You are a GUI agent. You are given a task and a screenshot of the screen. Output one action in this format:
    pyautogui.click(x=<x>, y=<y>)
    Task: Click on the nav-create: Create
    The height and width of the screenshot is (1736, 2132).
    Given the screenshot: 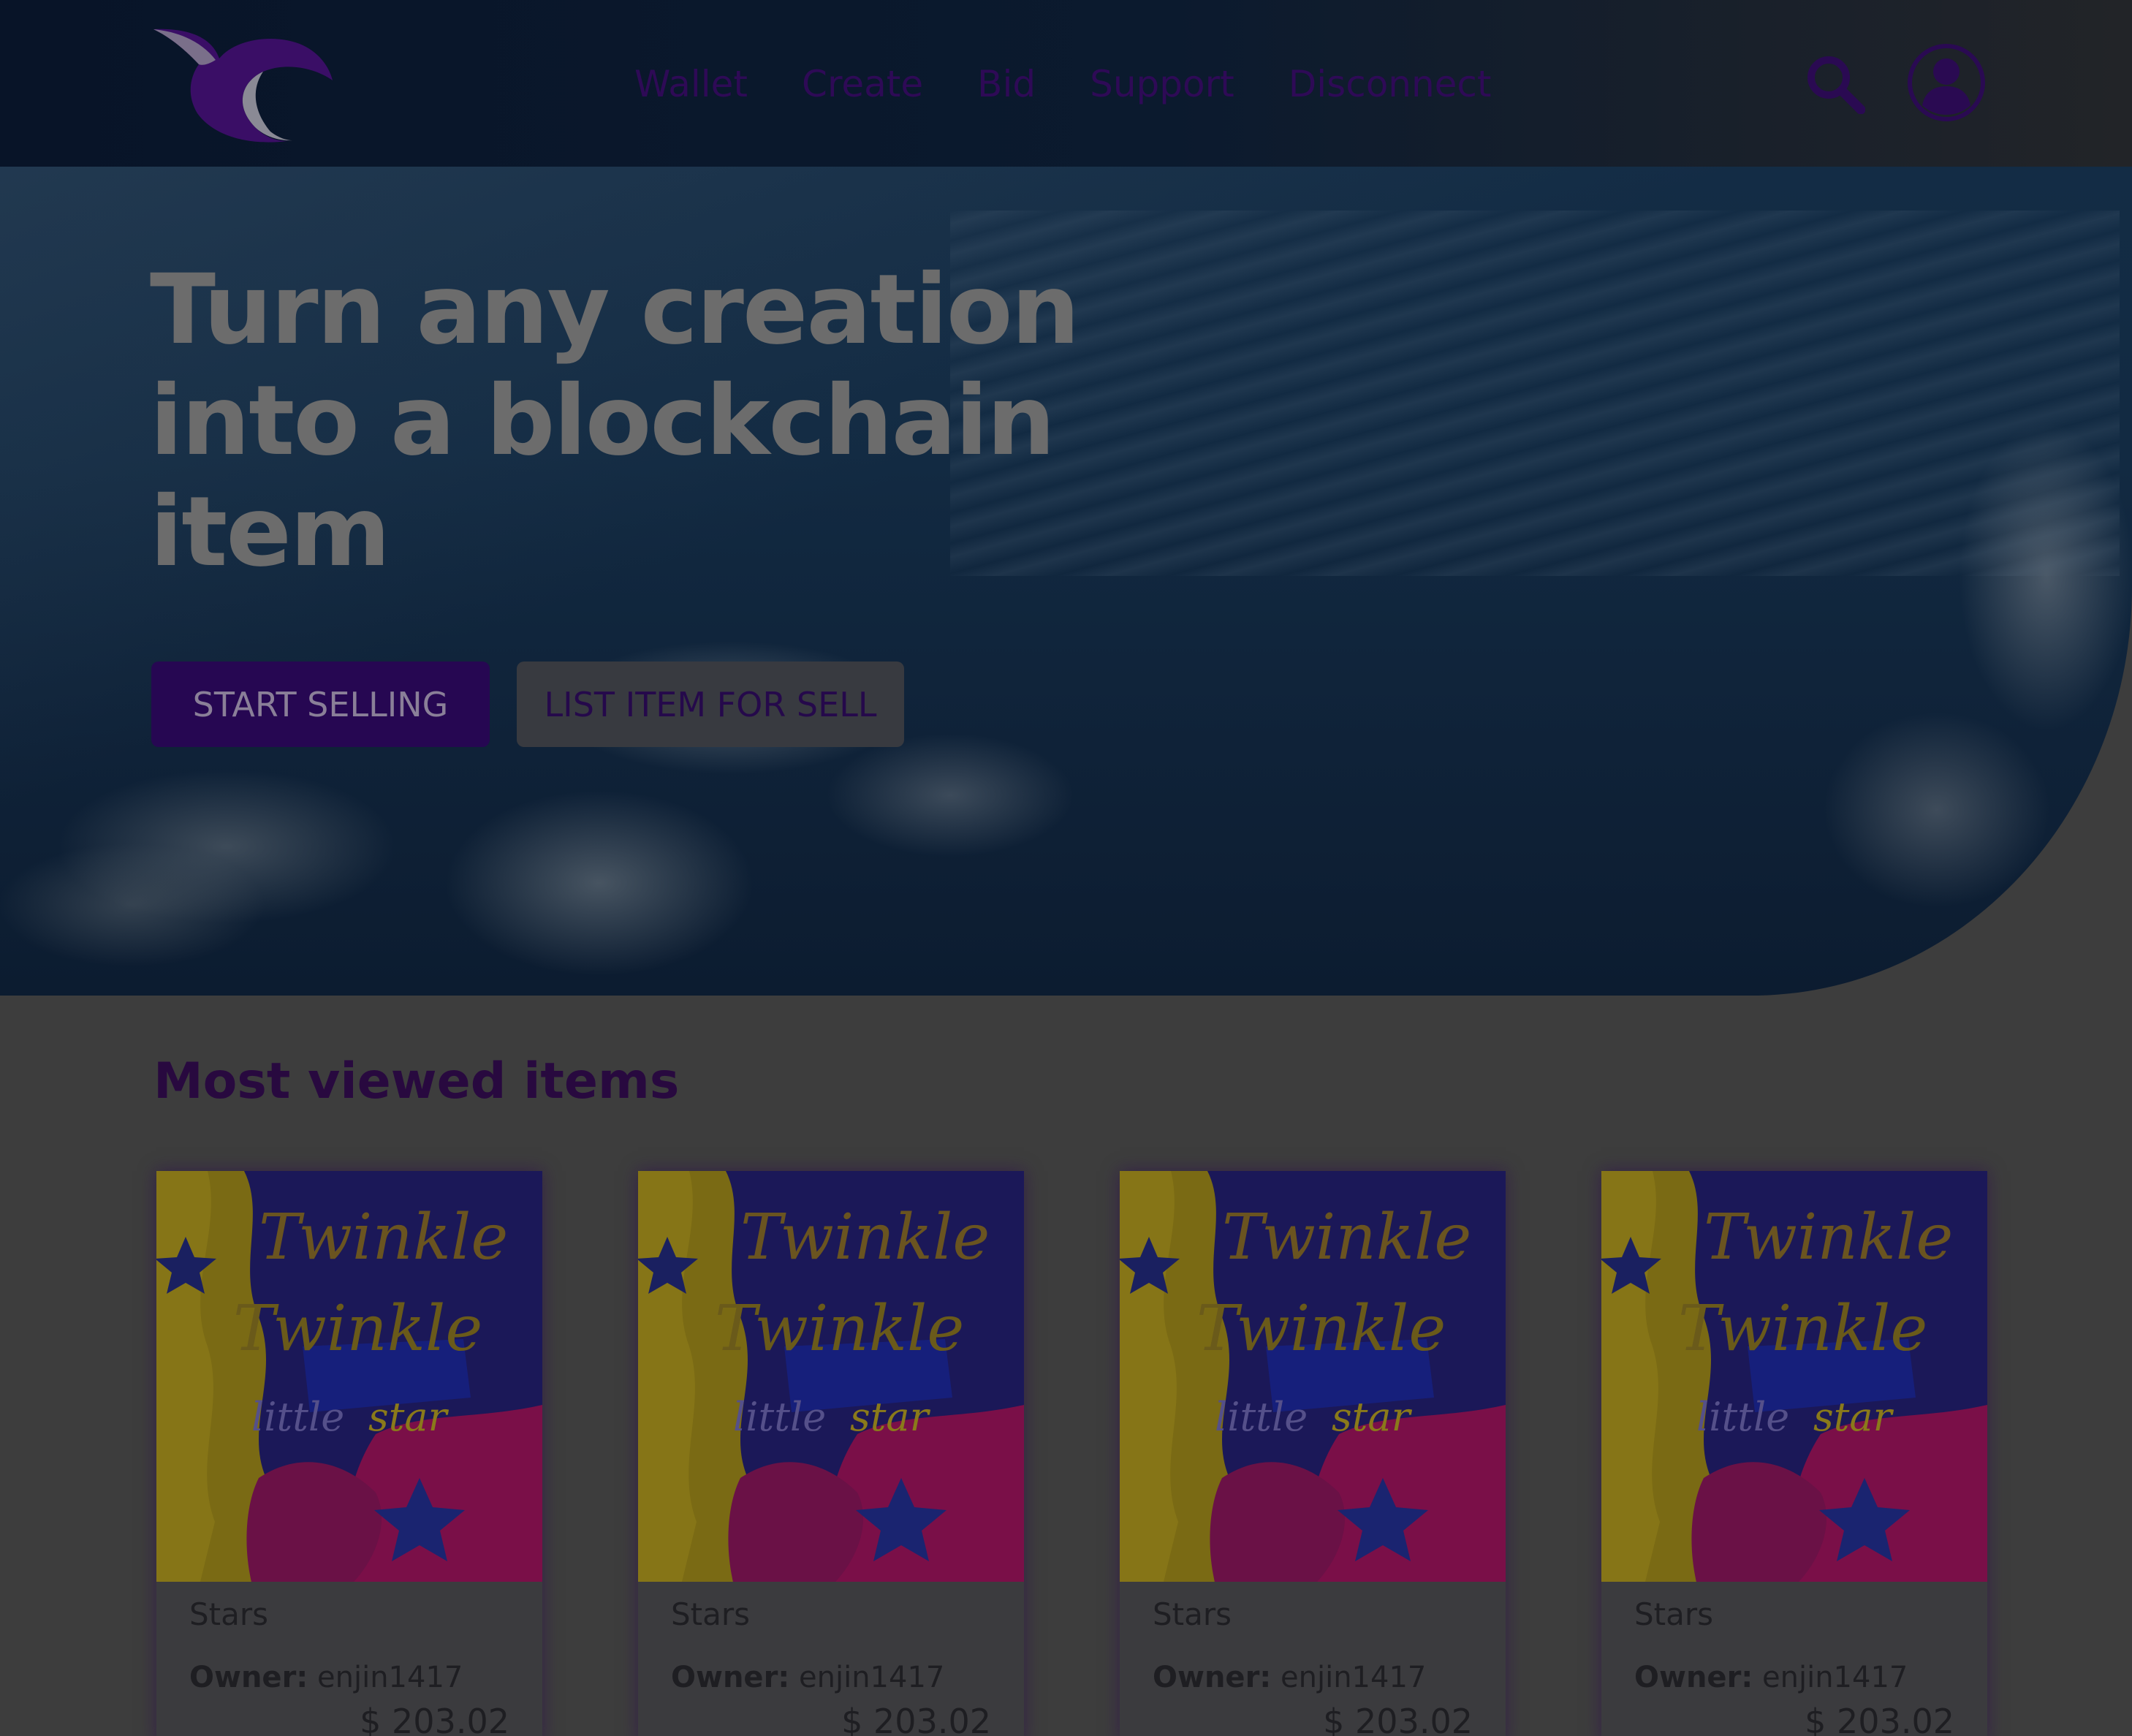 What is the action you would take?
    pyautogui.click(x=862, y=84)
    